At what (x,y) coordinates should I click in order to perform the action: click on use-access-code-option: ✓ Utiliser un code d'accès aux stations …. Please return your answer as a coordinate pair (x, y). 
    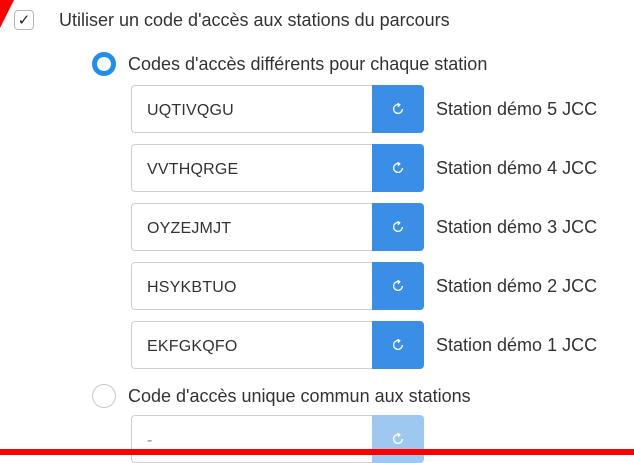
    Looking at the image, I should click on (232, 20).